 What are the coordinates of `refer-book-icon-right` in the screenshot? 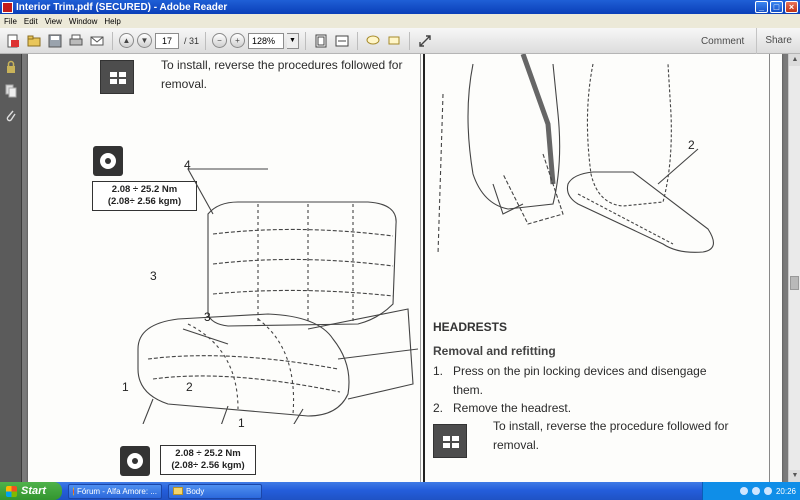 It's located at (450, 441).